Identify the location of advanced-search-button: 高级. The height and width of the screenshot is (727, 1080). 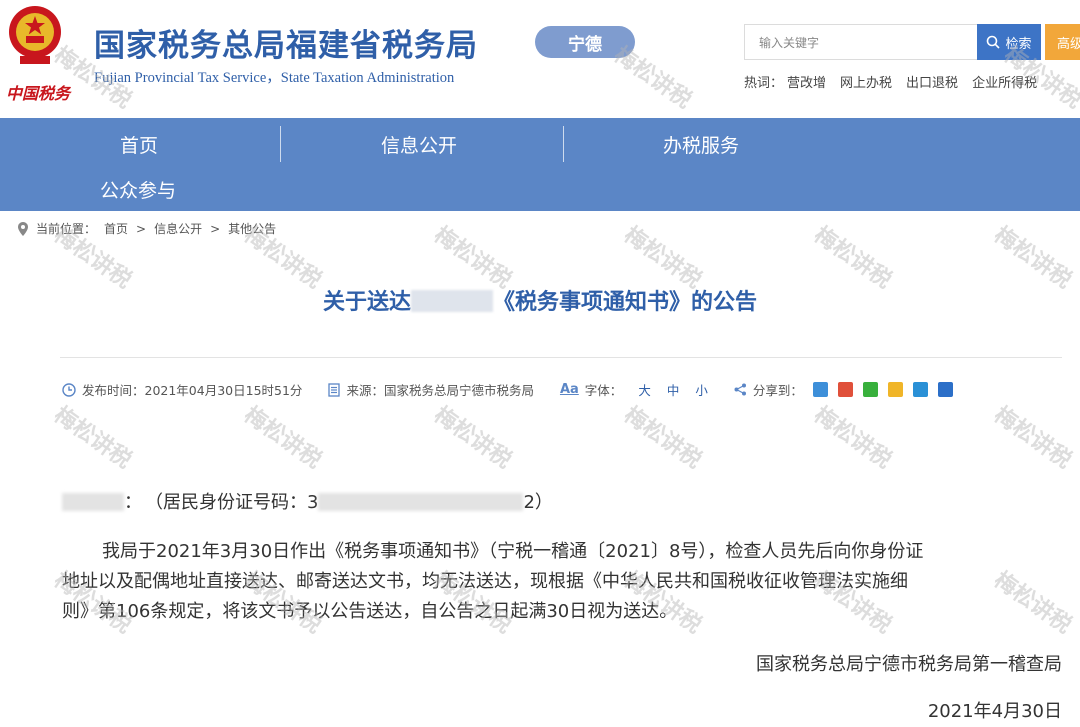
(1062, 42).